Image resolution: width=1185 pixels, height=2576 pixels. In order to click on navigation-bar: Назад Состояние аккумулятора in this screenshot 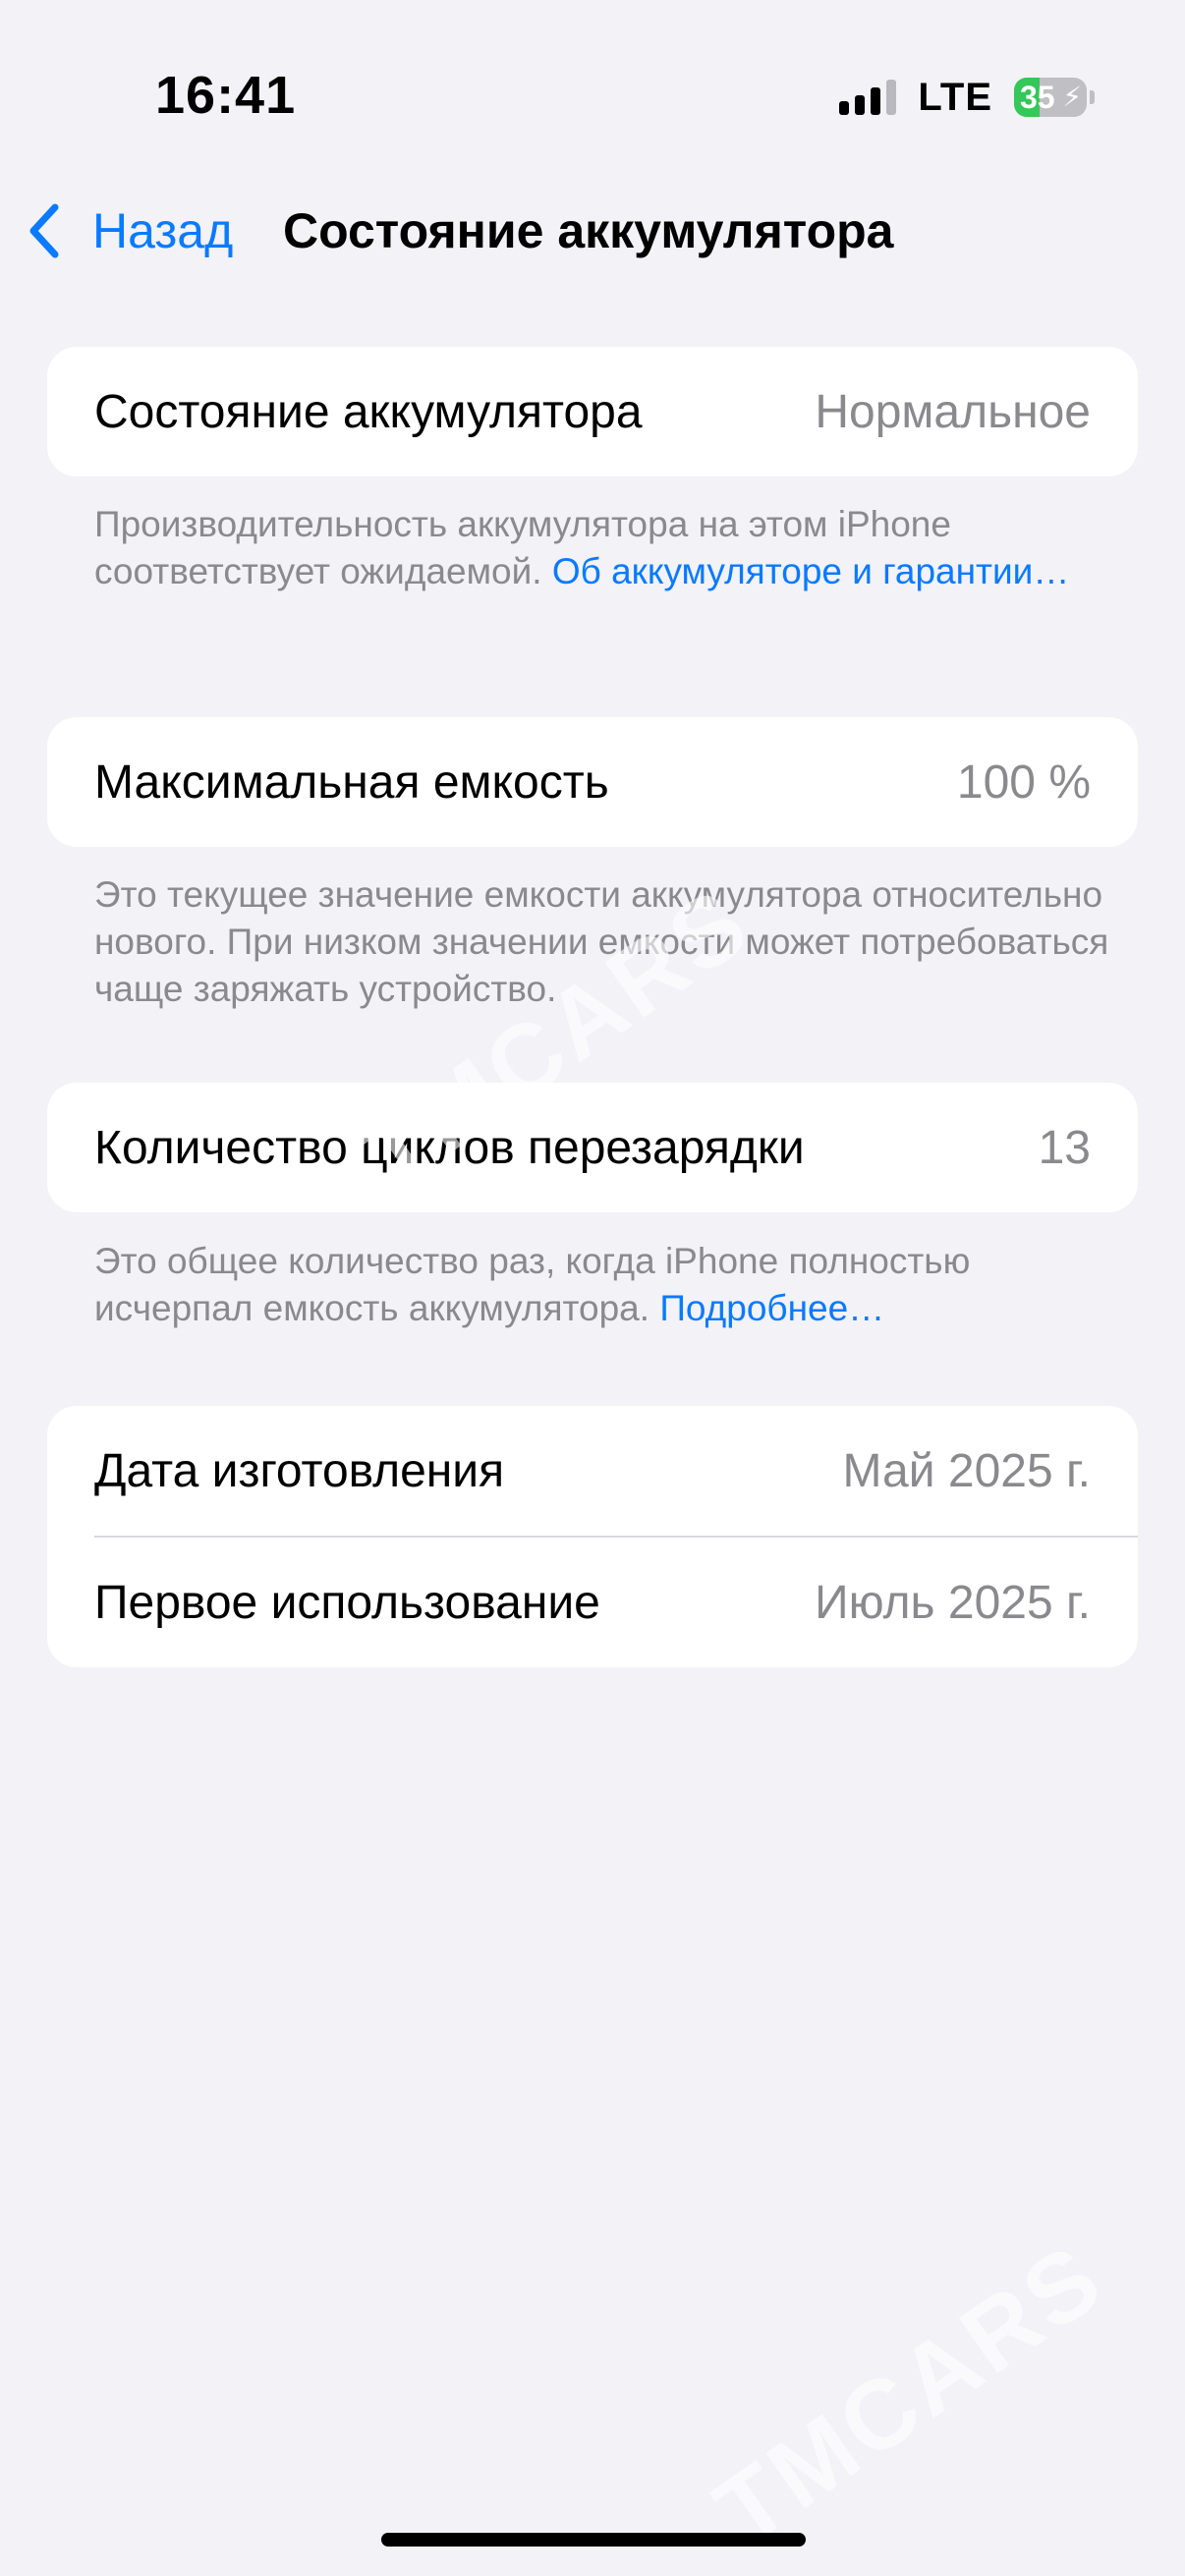, I will do `click(592, 231)`.